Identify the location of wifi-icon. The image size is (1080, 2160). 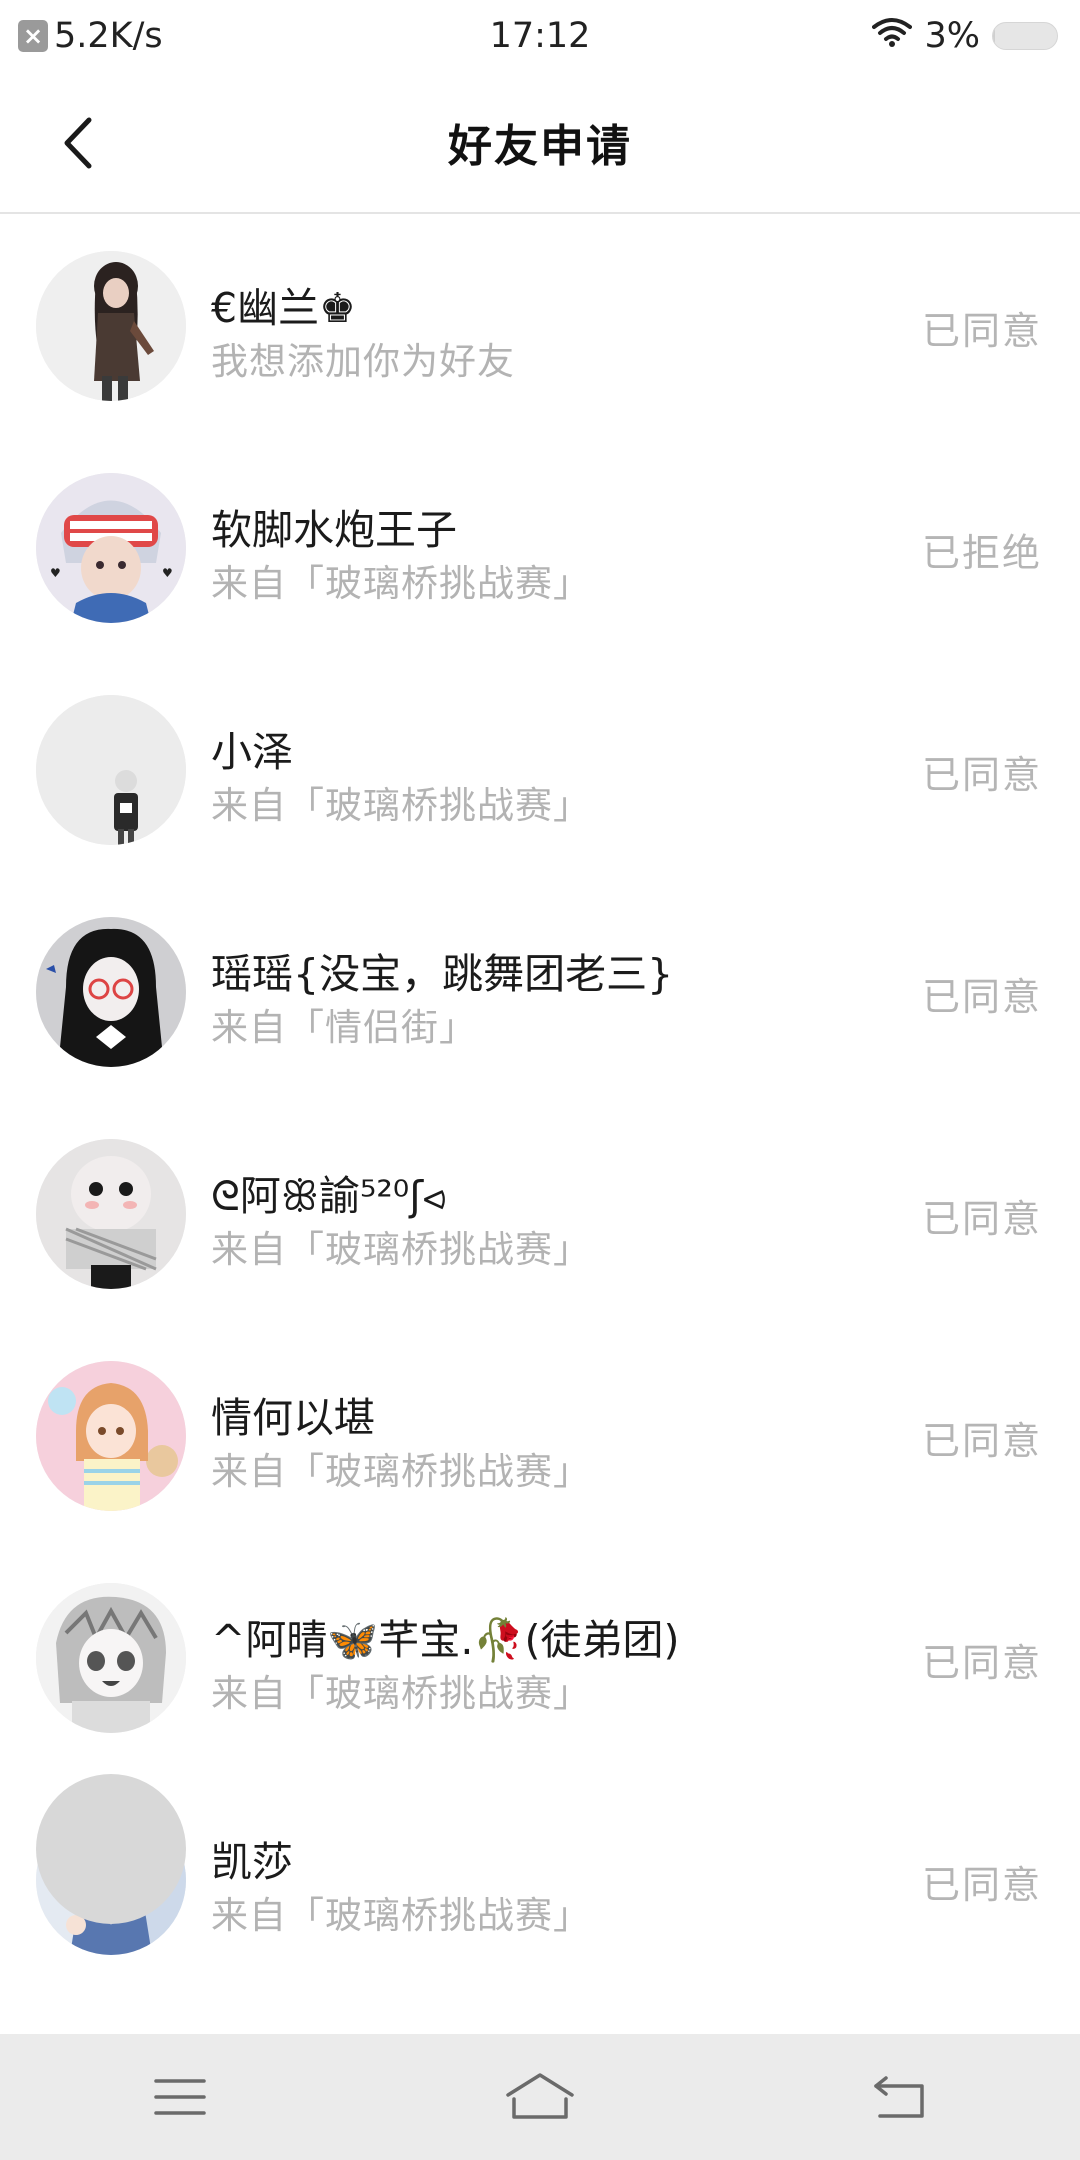
(892, 36).